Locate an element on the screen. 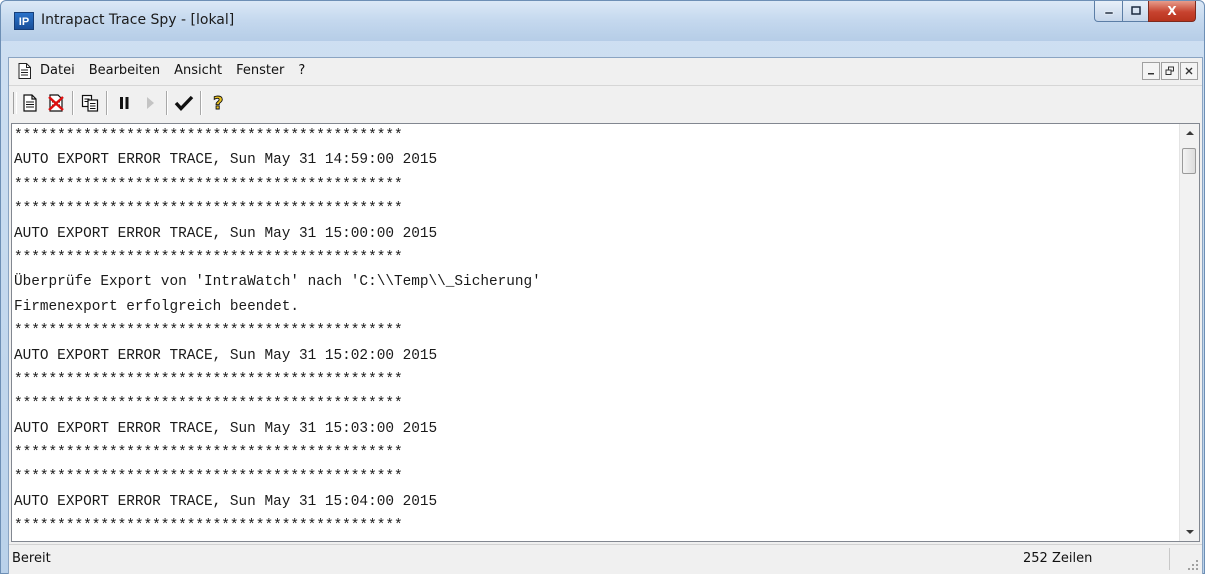 The image size is (1212, 574). delete-button is located at coordinates (56, 103).